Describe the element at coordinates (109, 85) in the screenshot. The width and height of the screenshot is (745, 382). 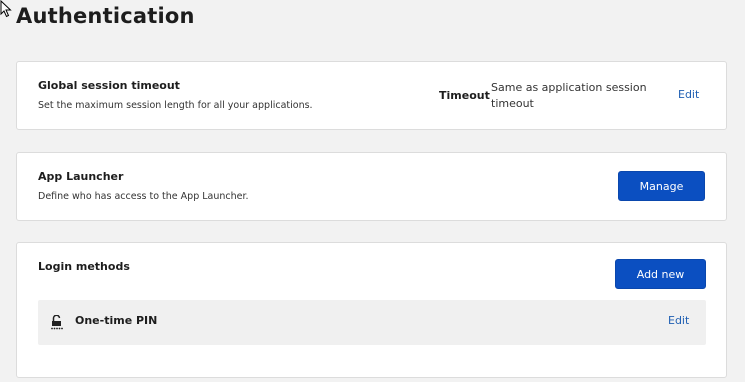
I see `session-timeout-title: Global session timeout` at that location.